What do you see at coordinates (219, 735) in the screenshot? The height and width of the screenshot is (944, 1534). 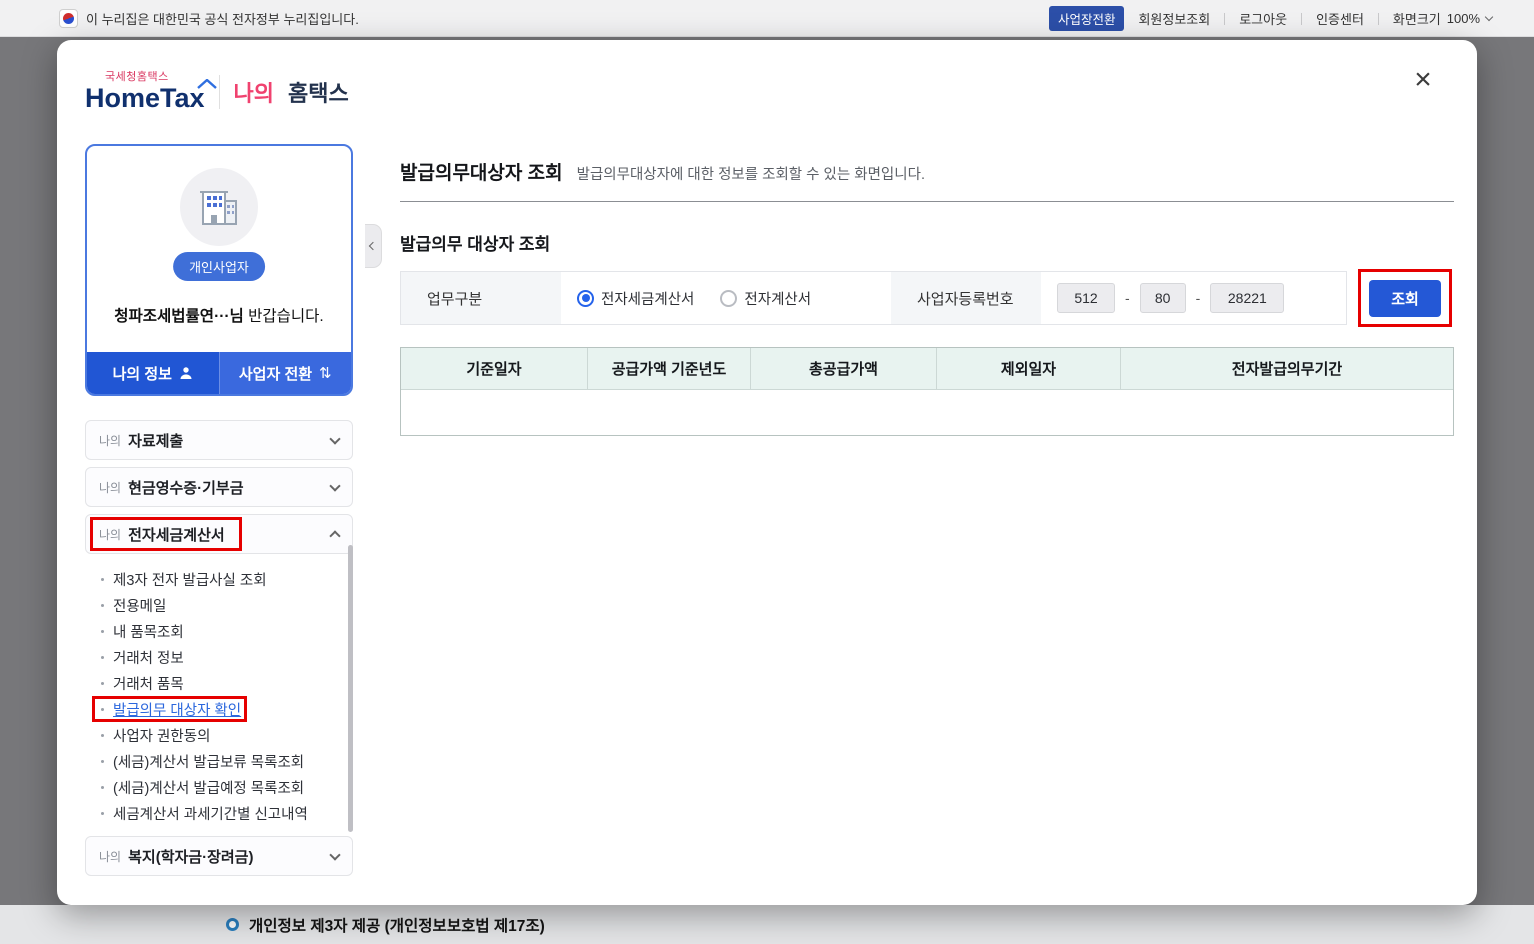 I see `sidebar-item-business-authority-consent: 사업자 권한동의` at bounding box center [219, 735].